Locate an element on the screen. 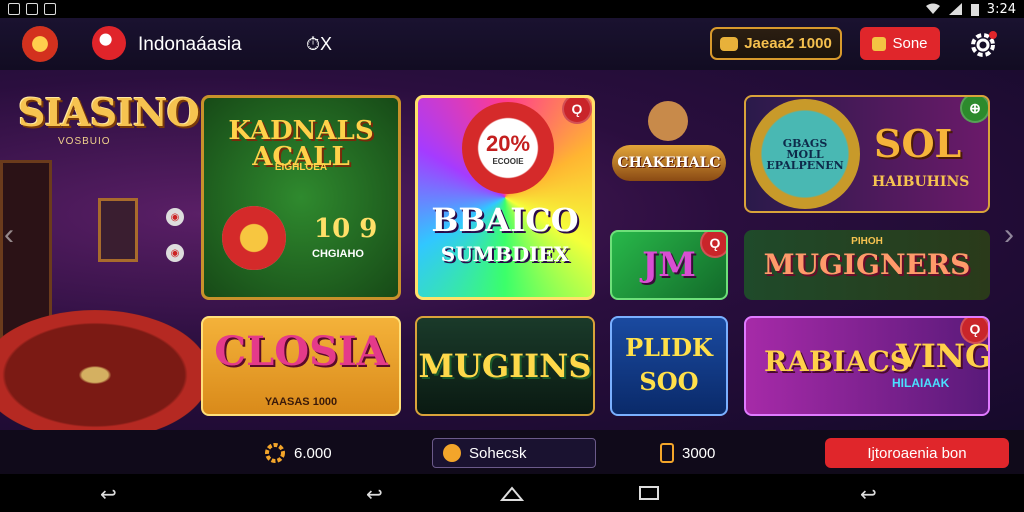  tile-title: CLOSIA is located at coordinates (301, 351).